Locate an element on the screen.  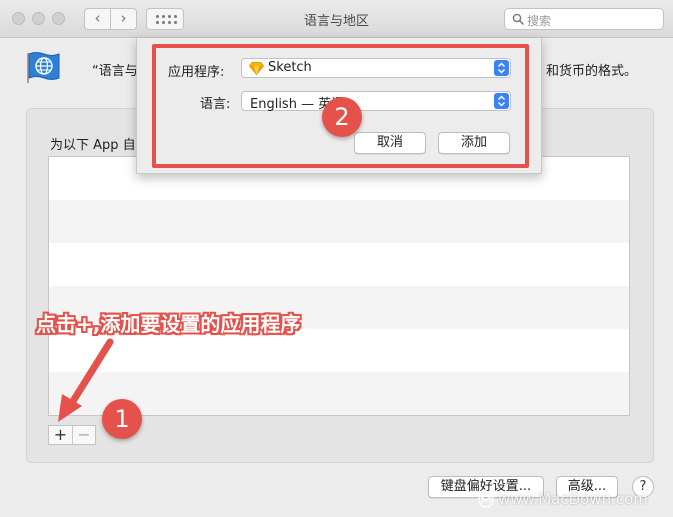
step-badge-1: 1 is located at coordinates (122, 419).